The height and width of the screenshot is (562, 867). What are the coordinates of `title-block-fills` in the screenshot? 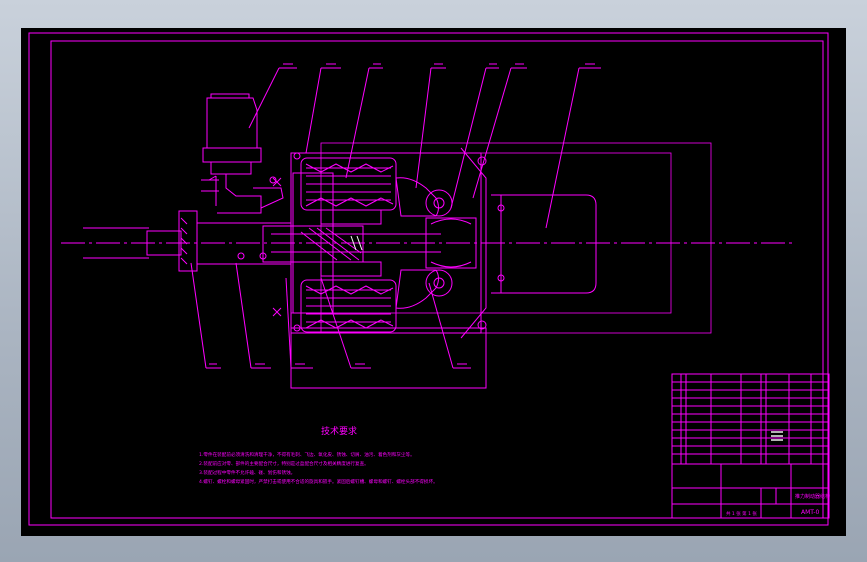 It's located at (777, 436).